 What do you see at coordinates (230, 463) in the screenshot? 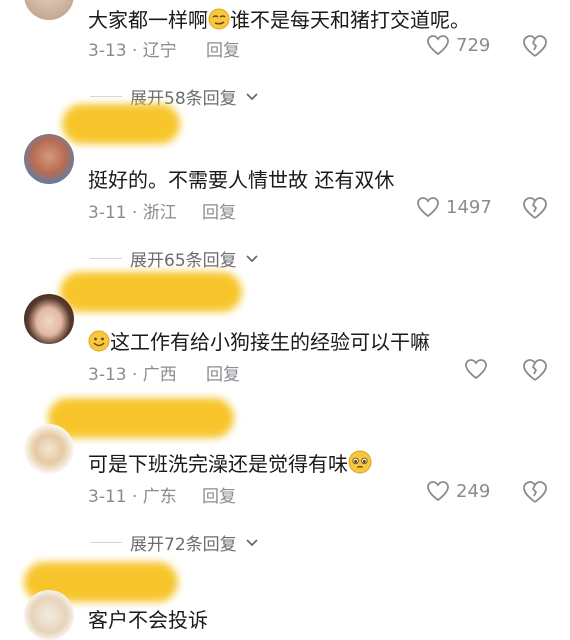
I see `comment-text: 可是下班洗完澡还是觉得有味` at bounding box center [230, 463].